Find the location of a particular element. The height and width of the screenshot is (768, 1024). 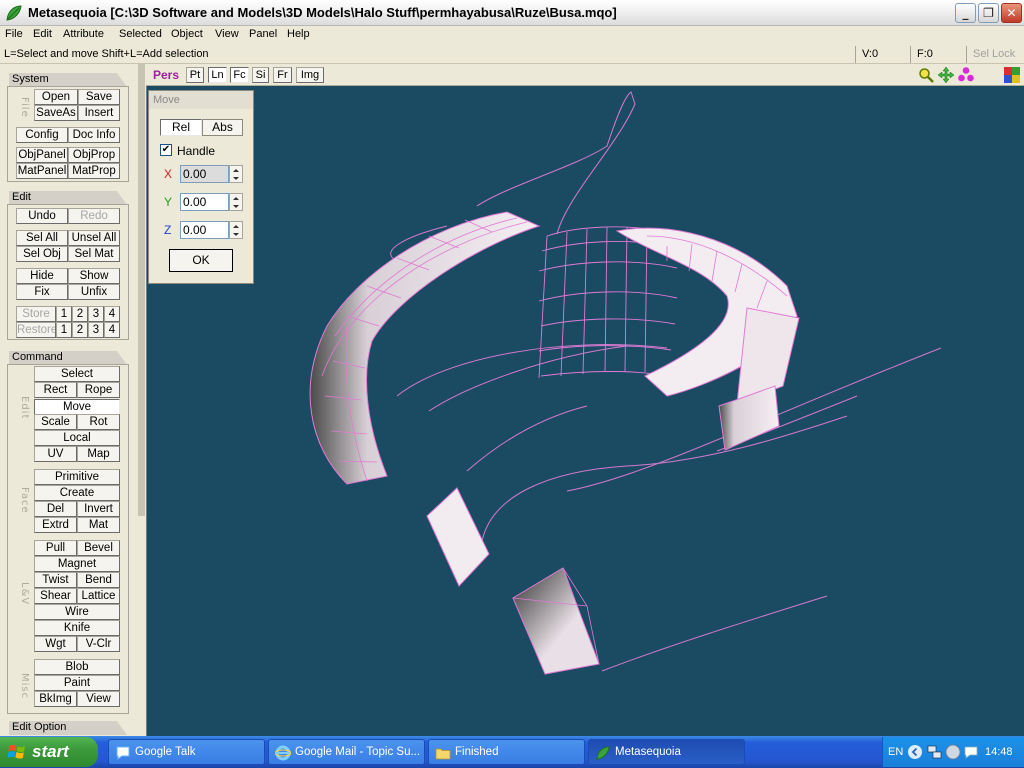

handle-checkbox: ✔ is located at coordinates (166, 150).